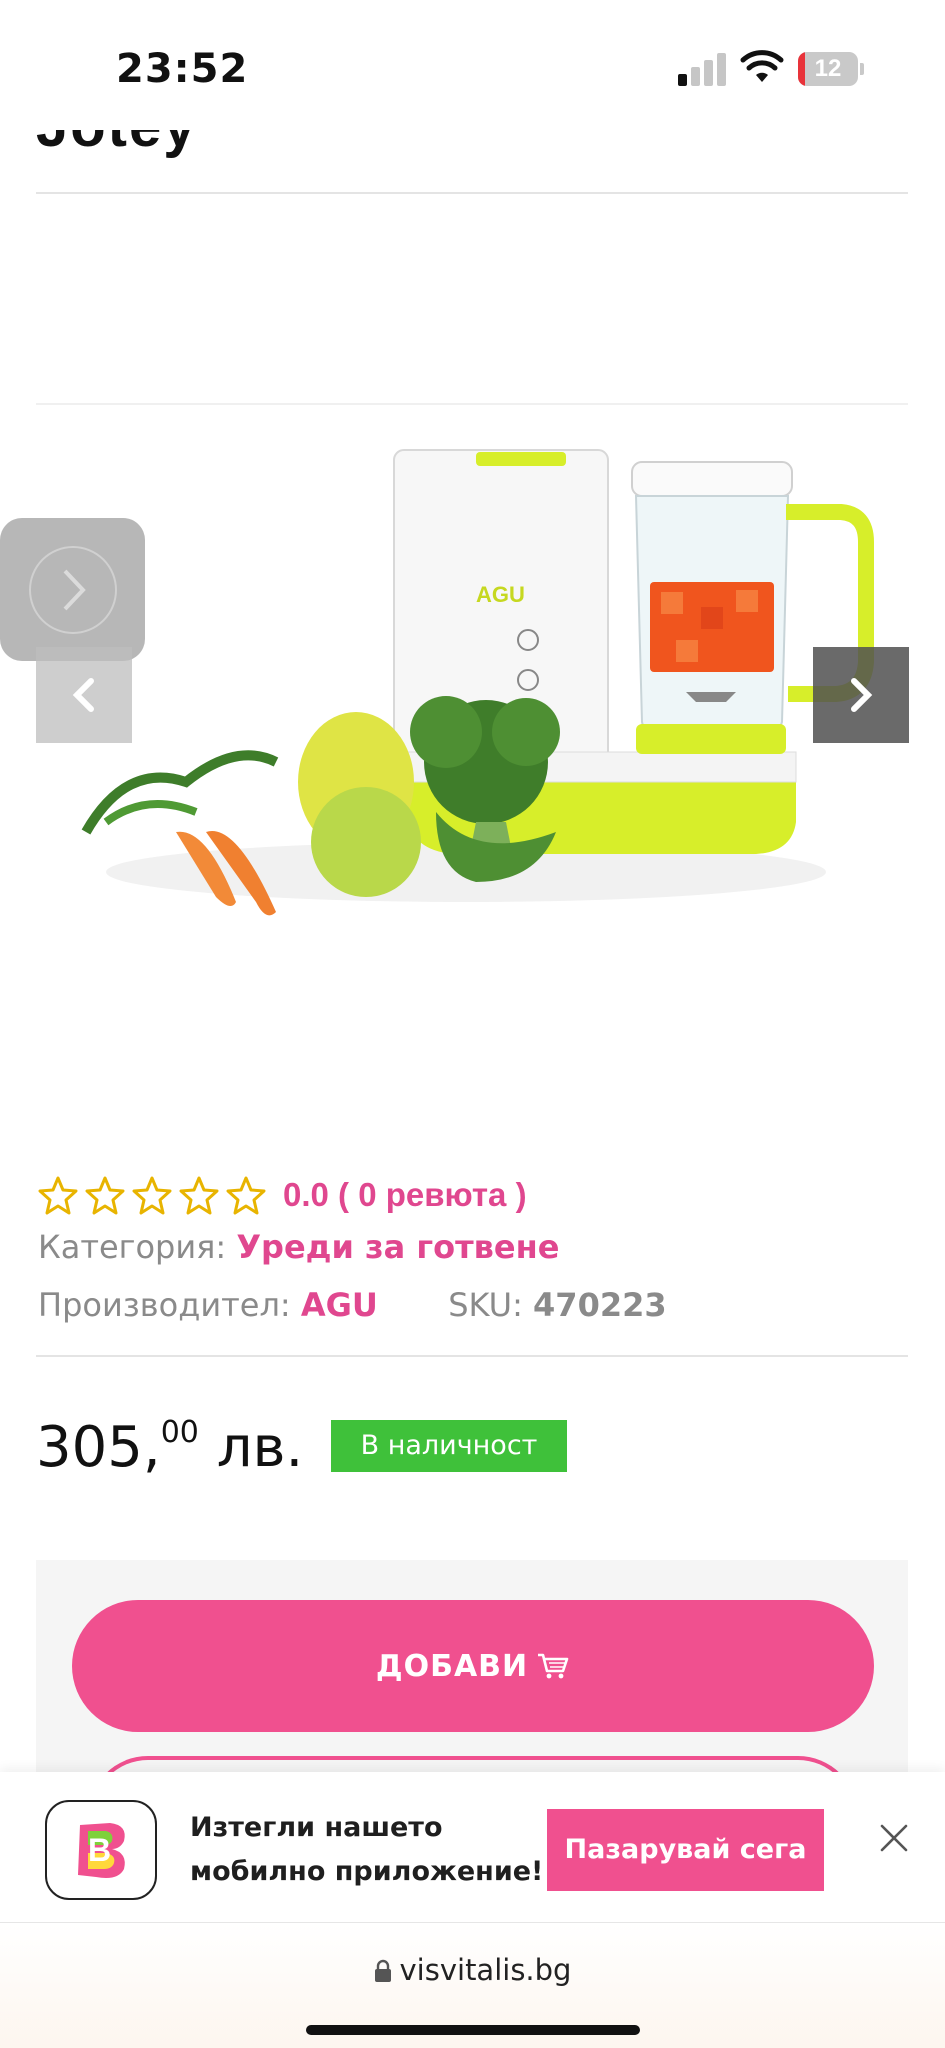  Describe the element at coordinates (182, 69) in the screenshot. I see `status-time: 23:52` at that location.